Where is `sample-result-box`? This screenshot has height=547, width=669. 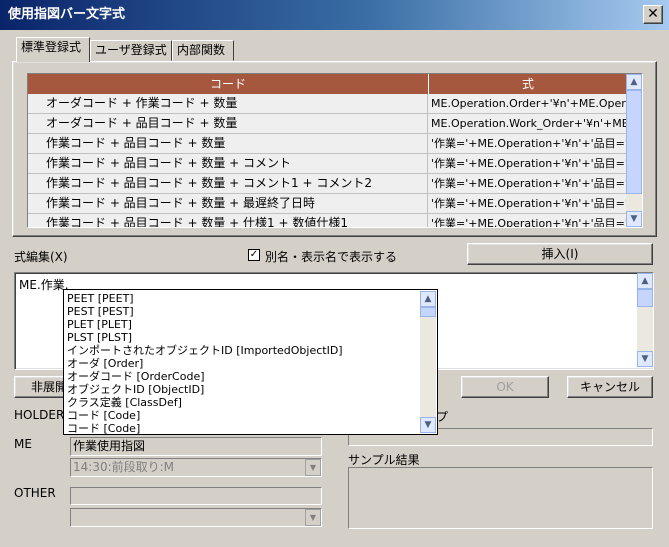 sample-result-box is located at coordinates (500, 498).